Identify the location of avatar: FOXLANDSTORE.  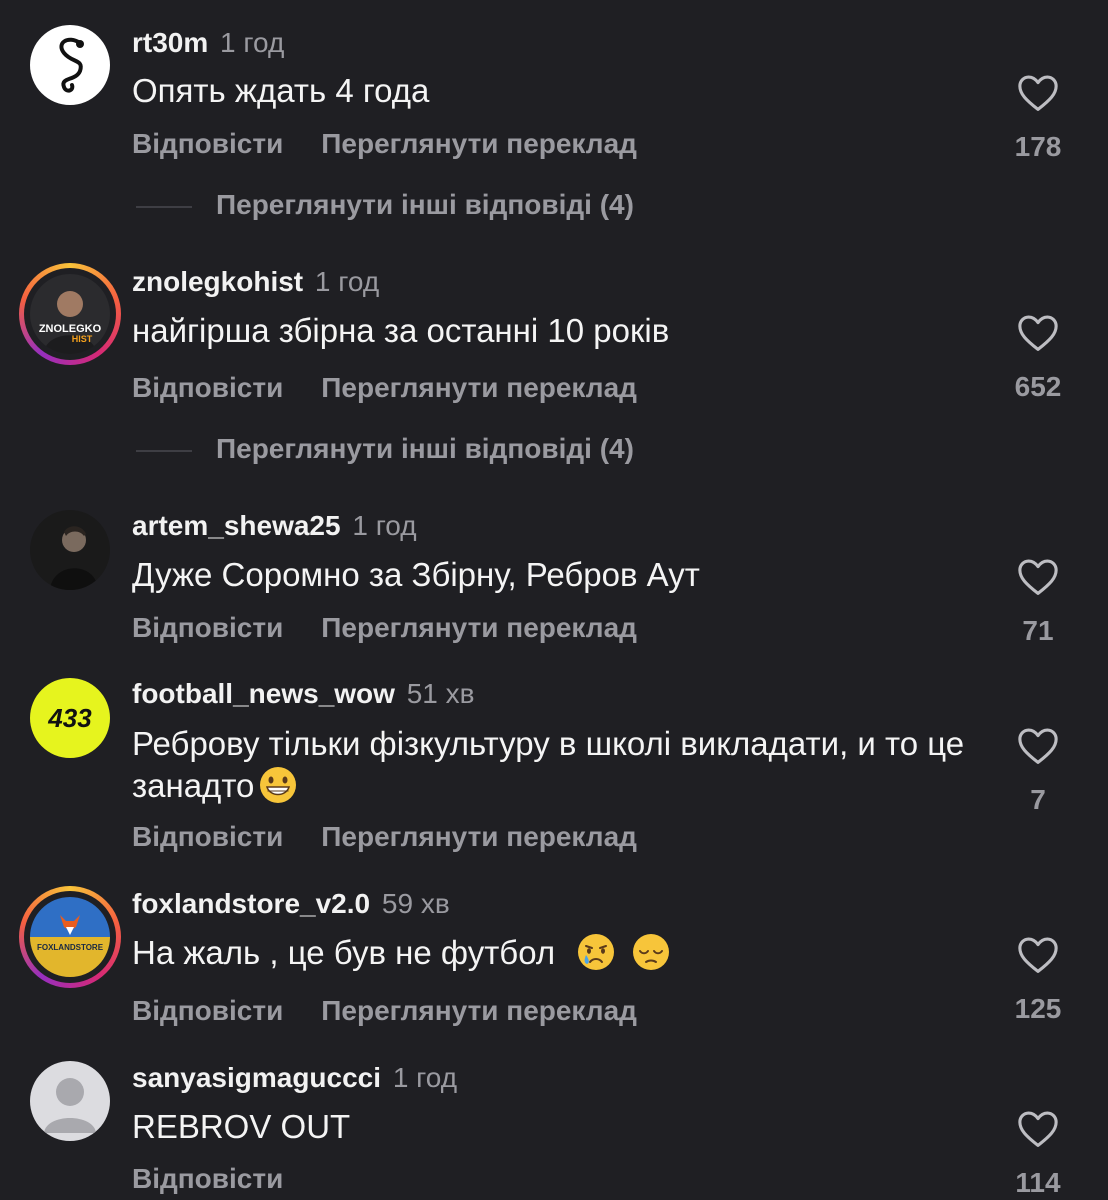
(70, 937).